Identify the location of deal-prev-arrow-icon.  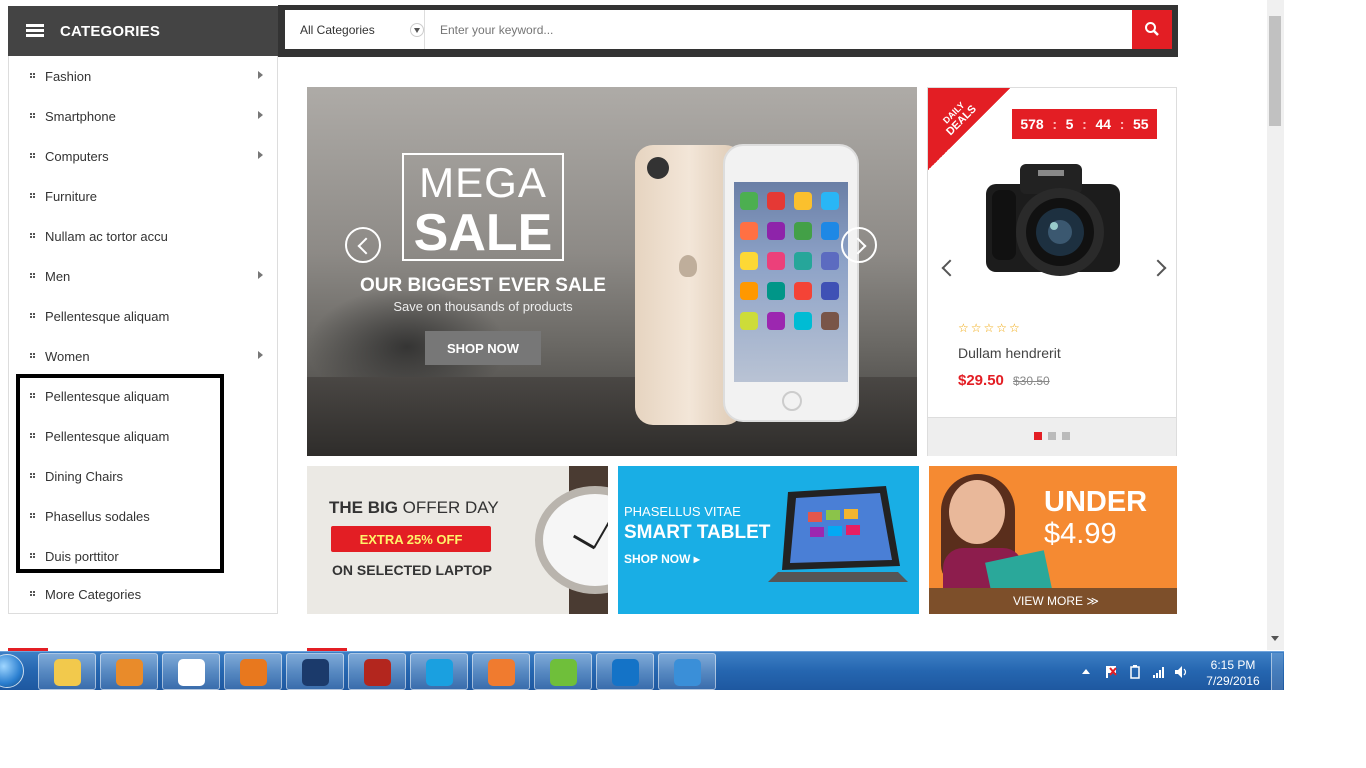
(950, 268).